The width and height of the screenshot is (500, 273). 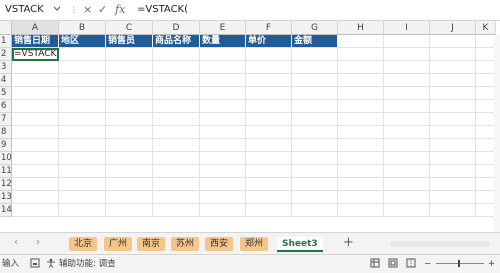 What do you see at coordinates (315, 132) in the screenshot?
I see `cell-G8` at bounding box center [315, 132].